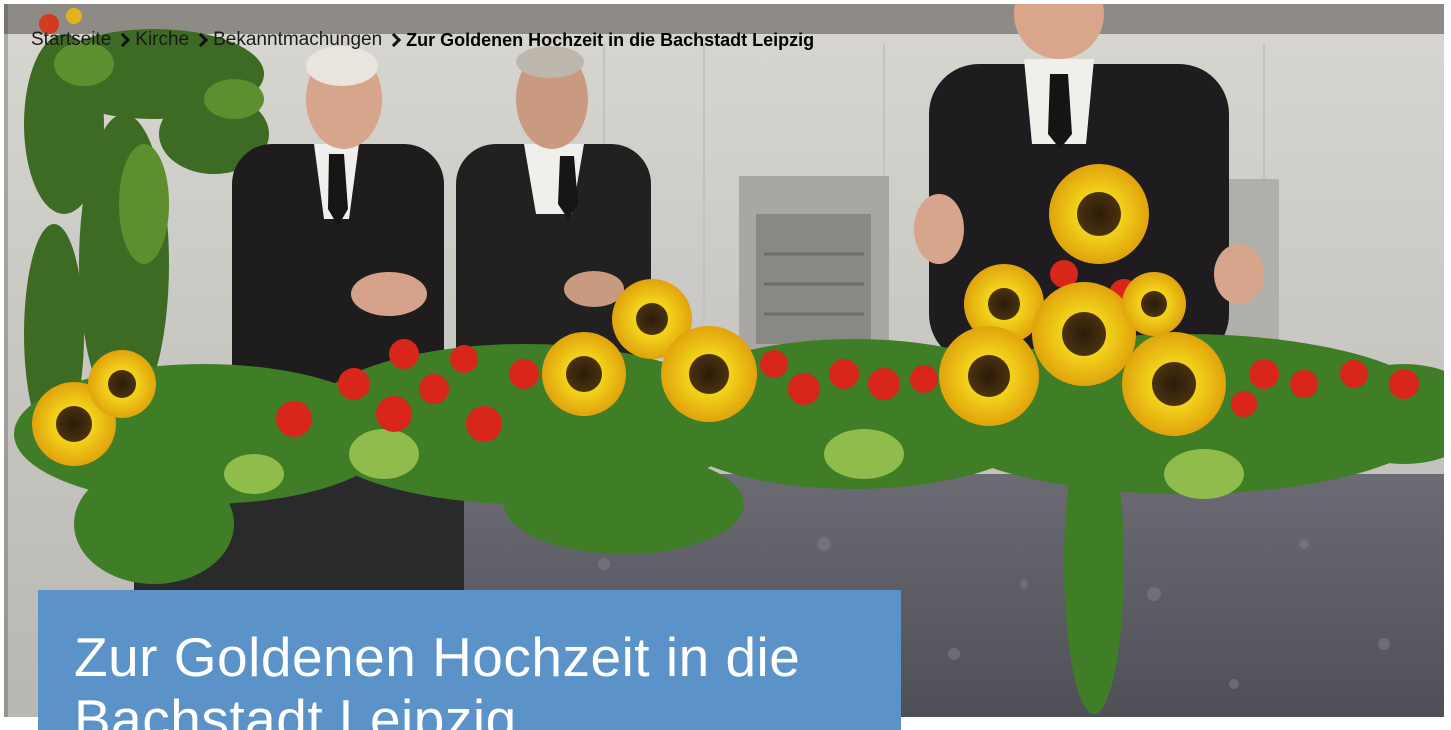  What do you see at coordinates (162, 40) in the screenshot?
I see `breadcrumb-item-kirche: Kirche` at bounding box center [162, 40].